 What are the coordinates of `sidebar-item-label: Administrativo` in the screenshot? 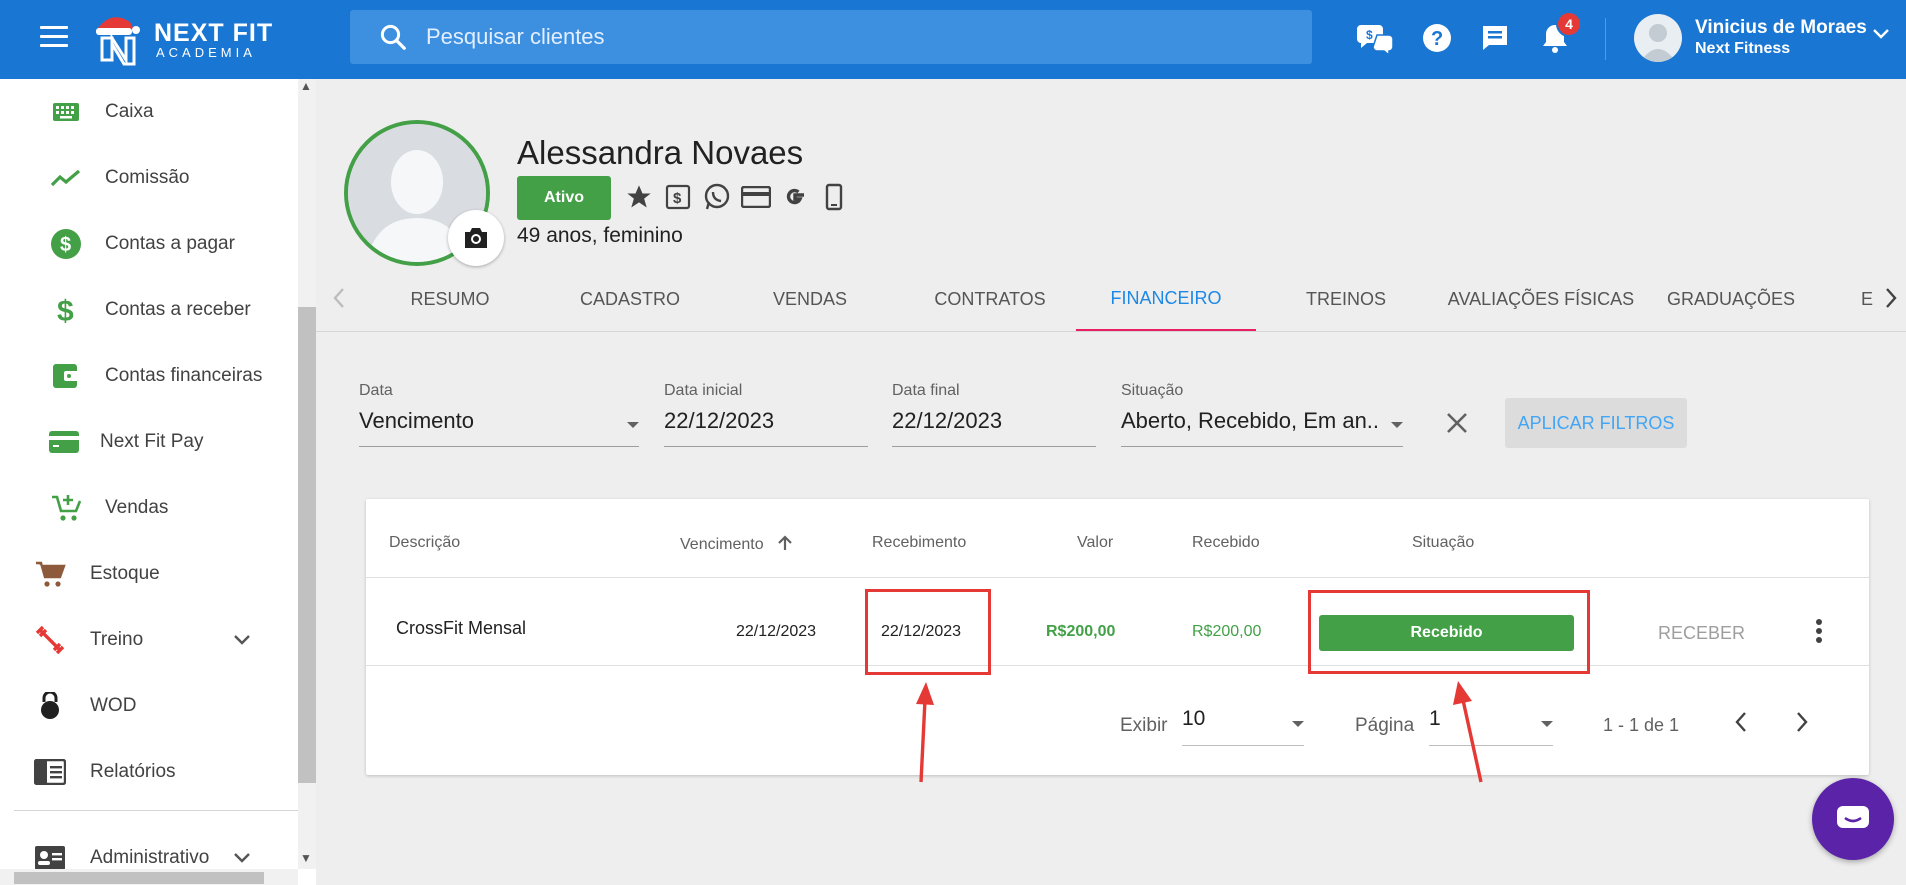 It's located at (150, 857).